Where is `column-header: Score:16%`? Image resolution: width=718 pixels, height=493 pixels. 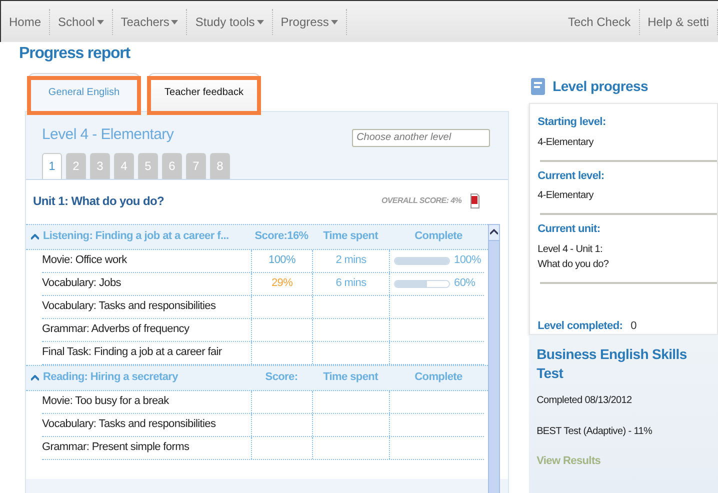
column-header: Score:16% is located at coordinates (282, 236).